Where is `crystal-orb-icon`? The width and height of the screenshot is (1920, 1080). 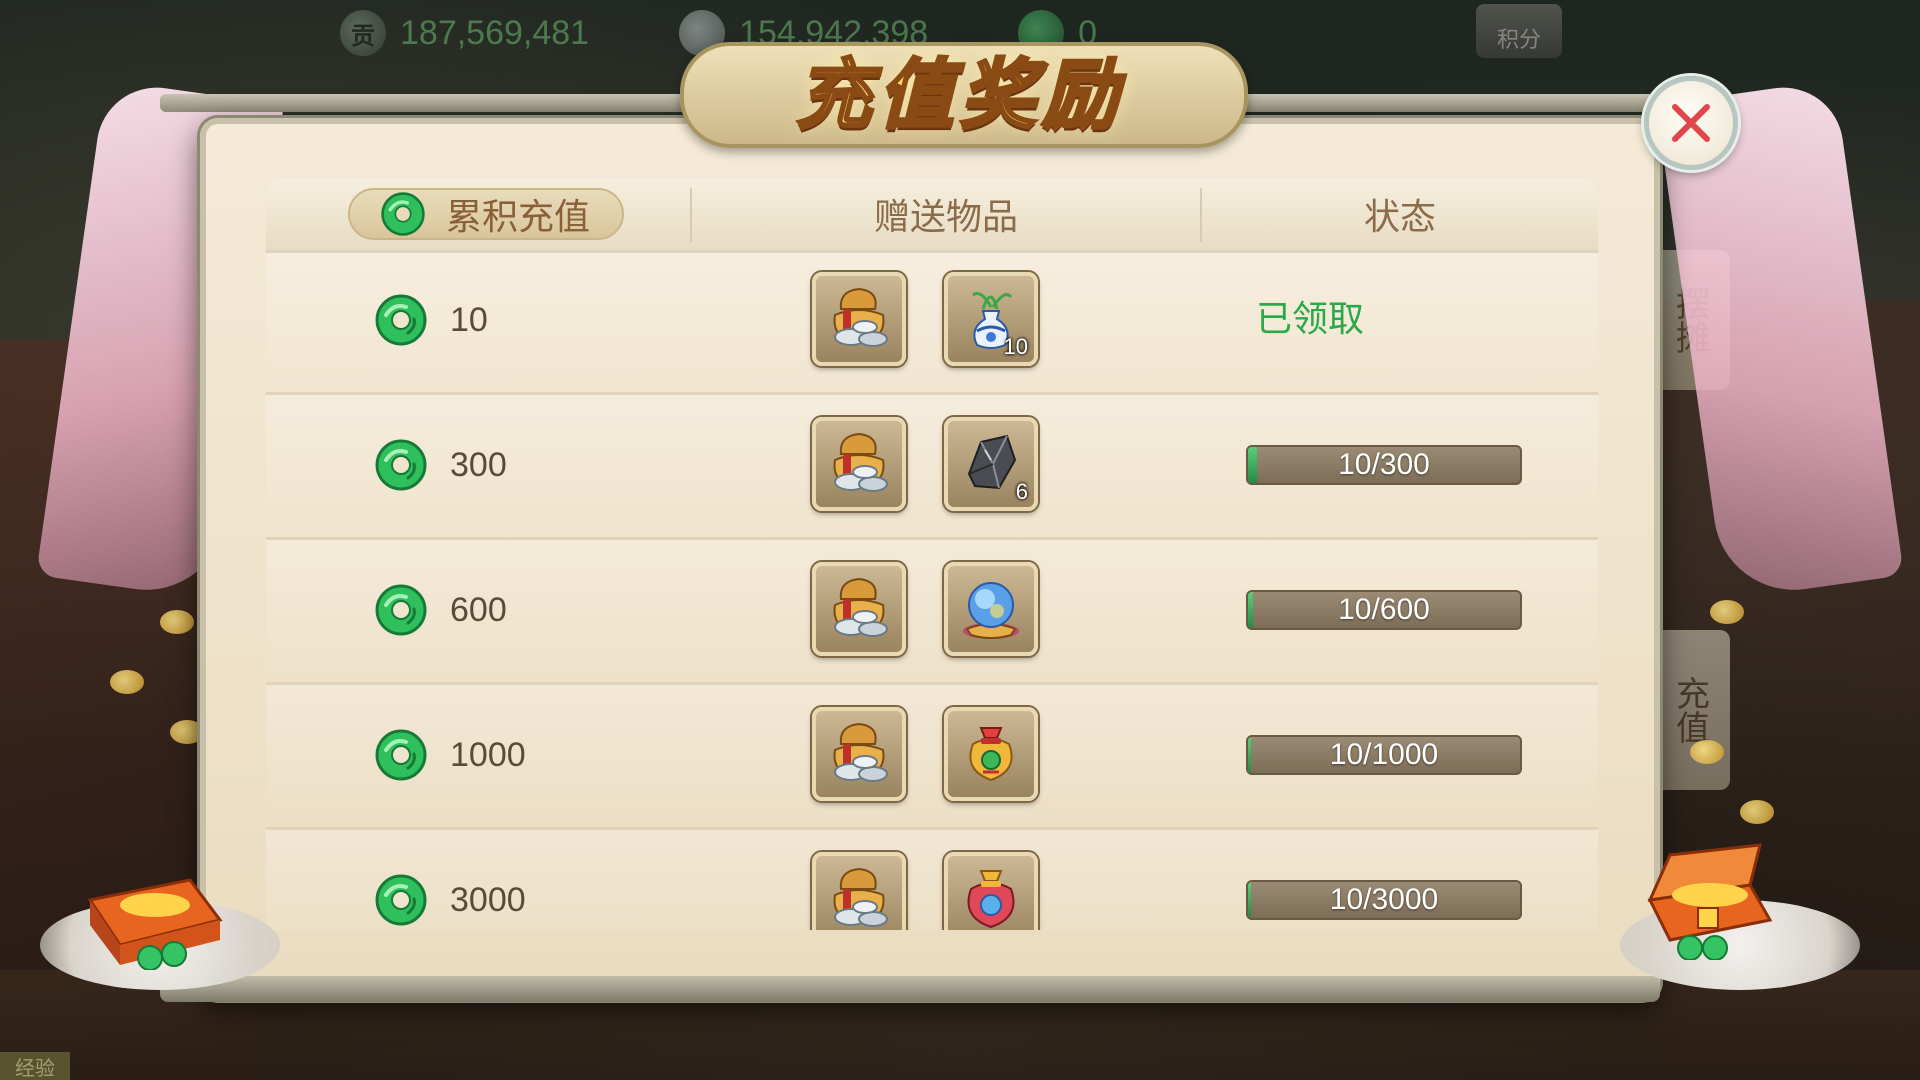 crystal-orb-icon is located at coordinates (991, 609).